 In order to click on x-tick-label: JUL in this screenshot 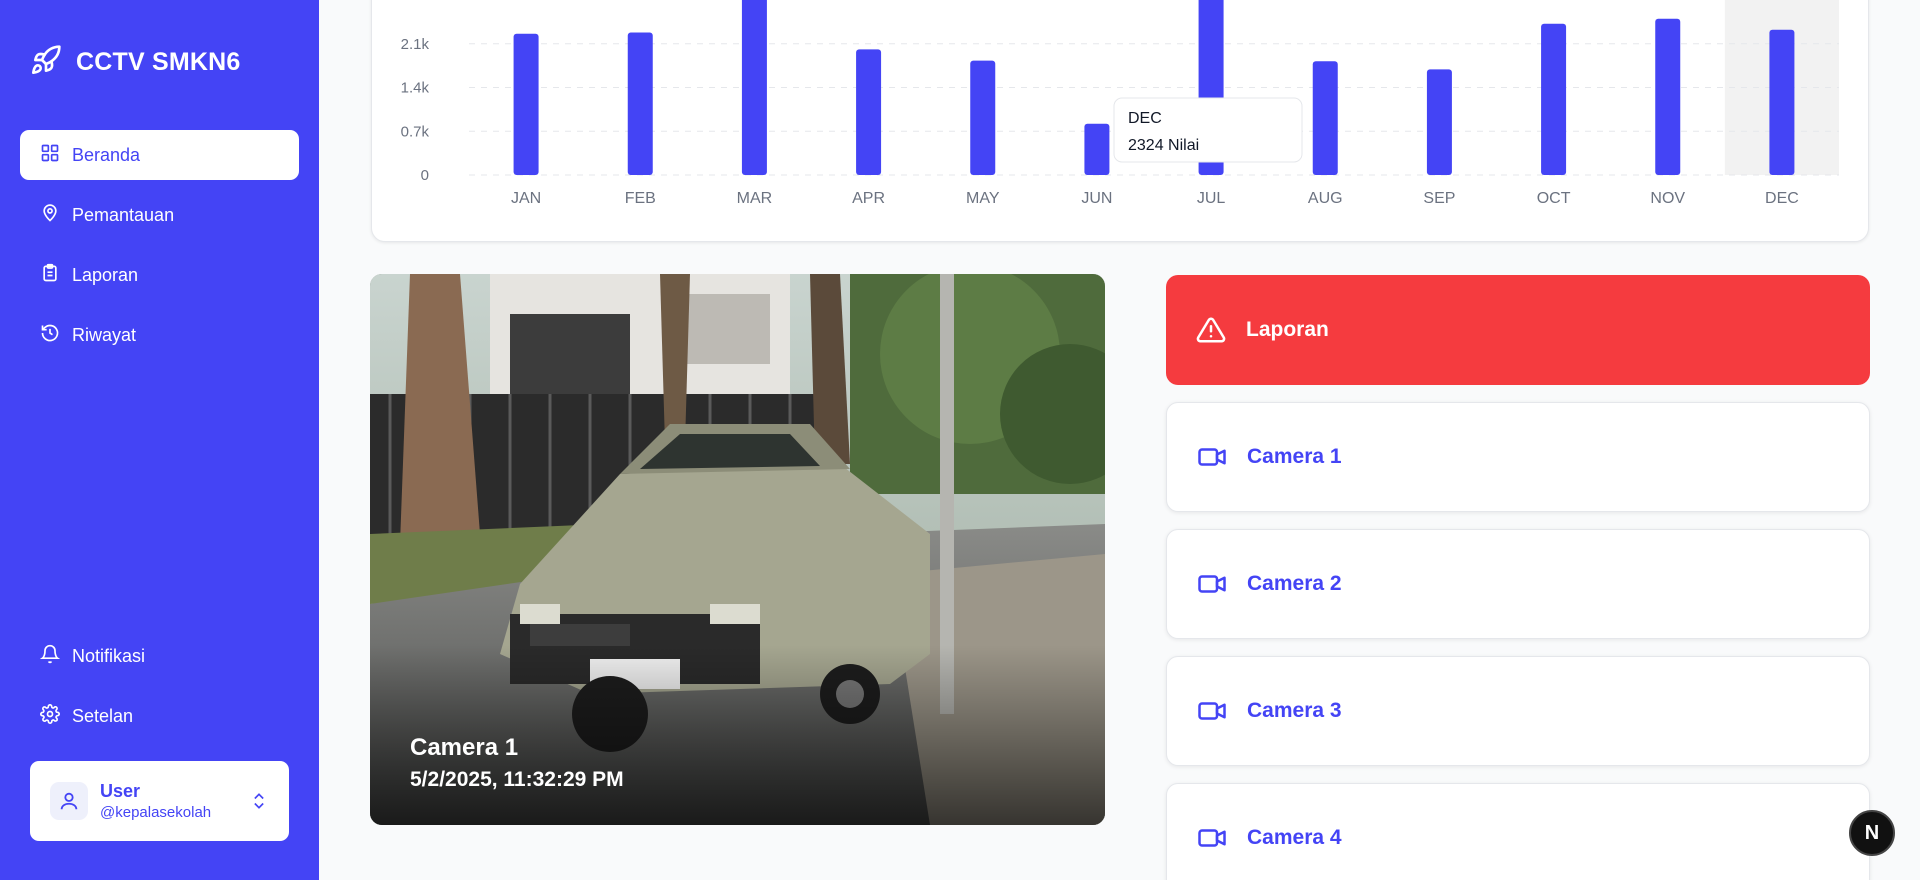, I will do `click(1211, 198)`.